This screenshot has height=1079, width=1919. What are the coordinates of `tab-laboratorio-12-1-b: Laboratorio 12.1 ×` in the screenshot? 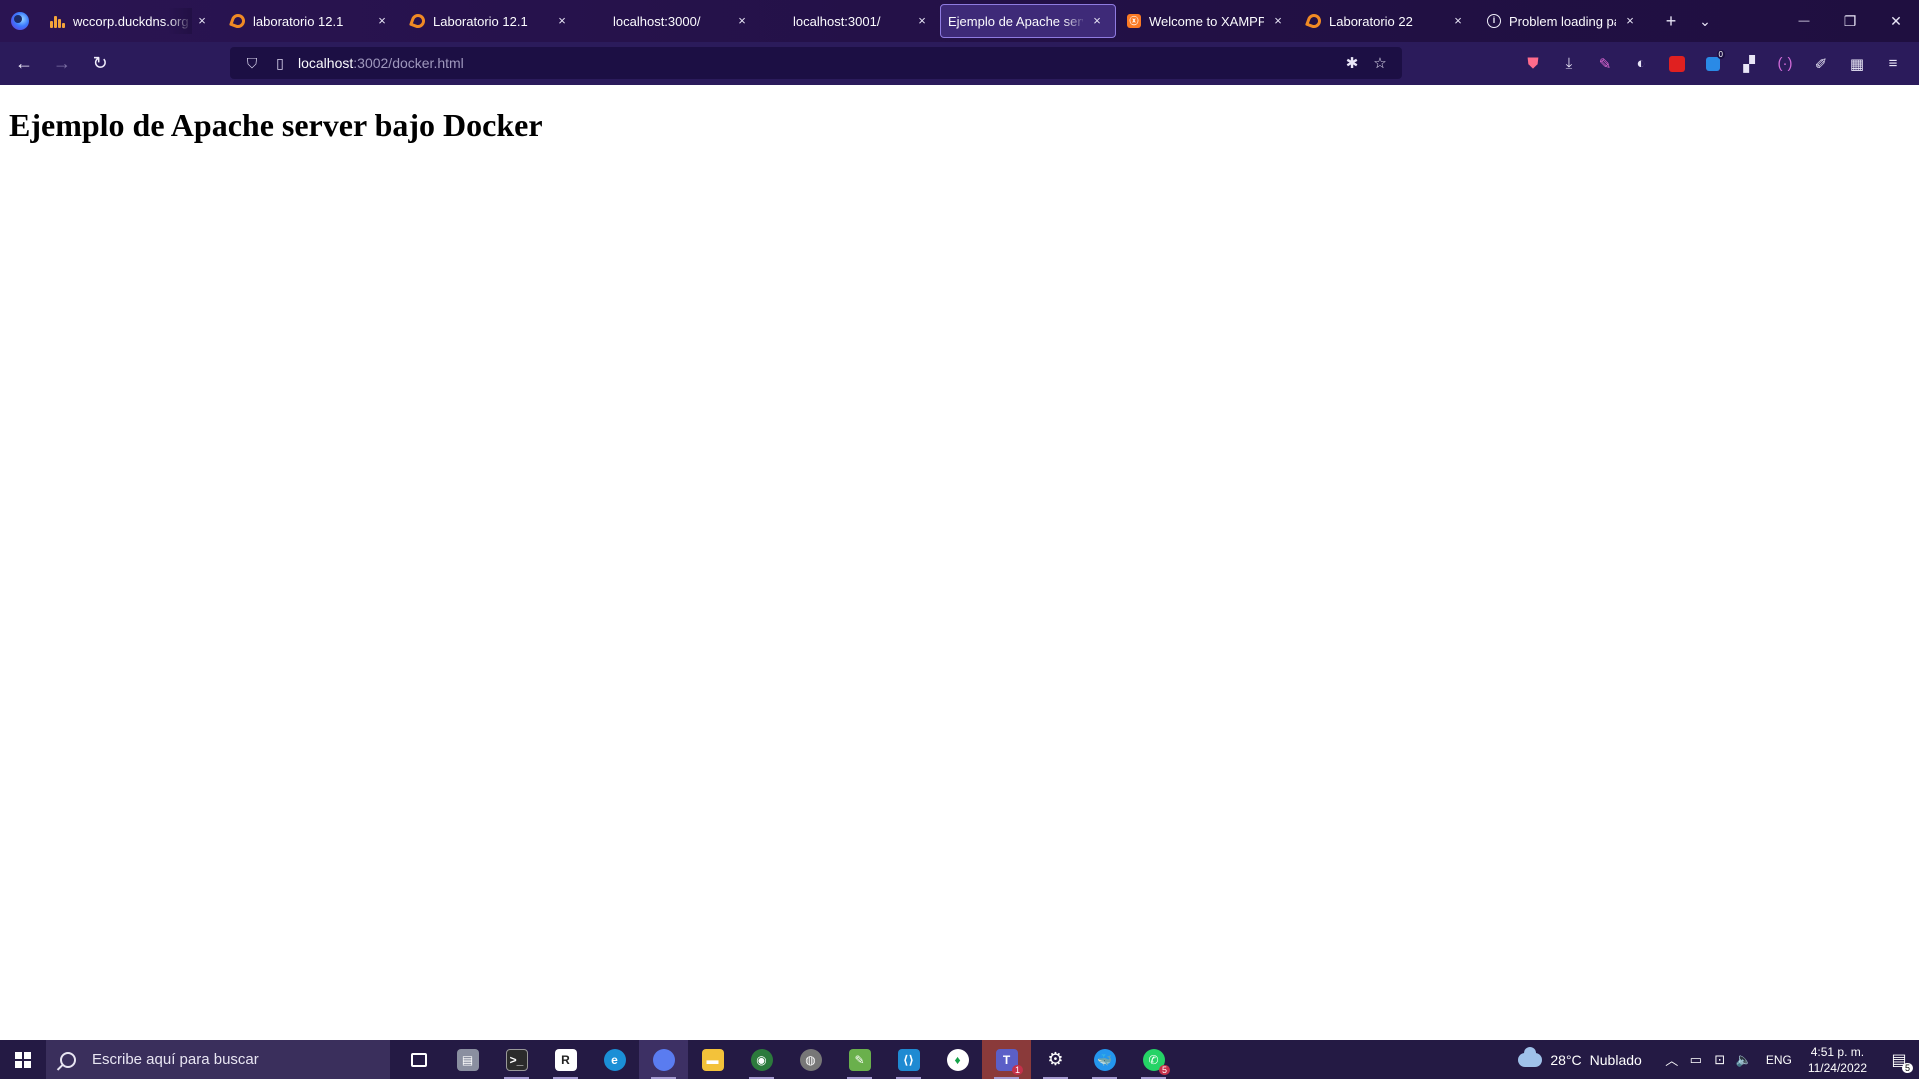 It's located at (490, 21).